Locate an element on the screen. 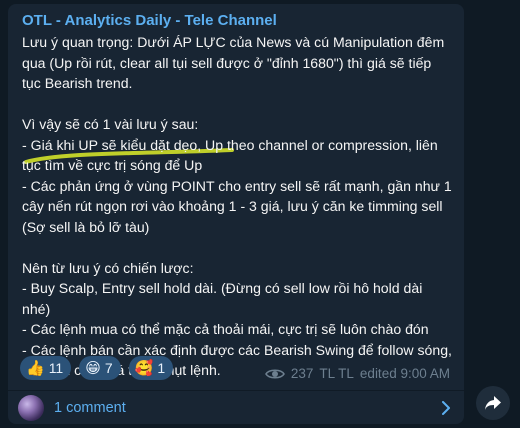 Image resolution: width=520 pixels, height=428 pixels. view-count: 237 is located at coordinates (302, 373).